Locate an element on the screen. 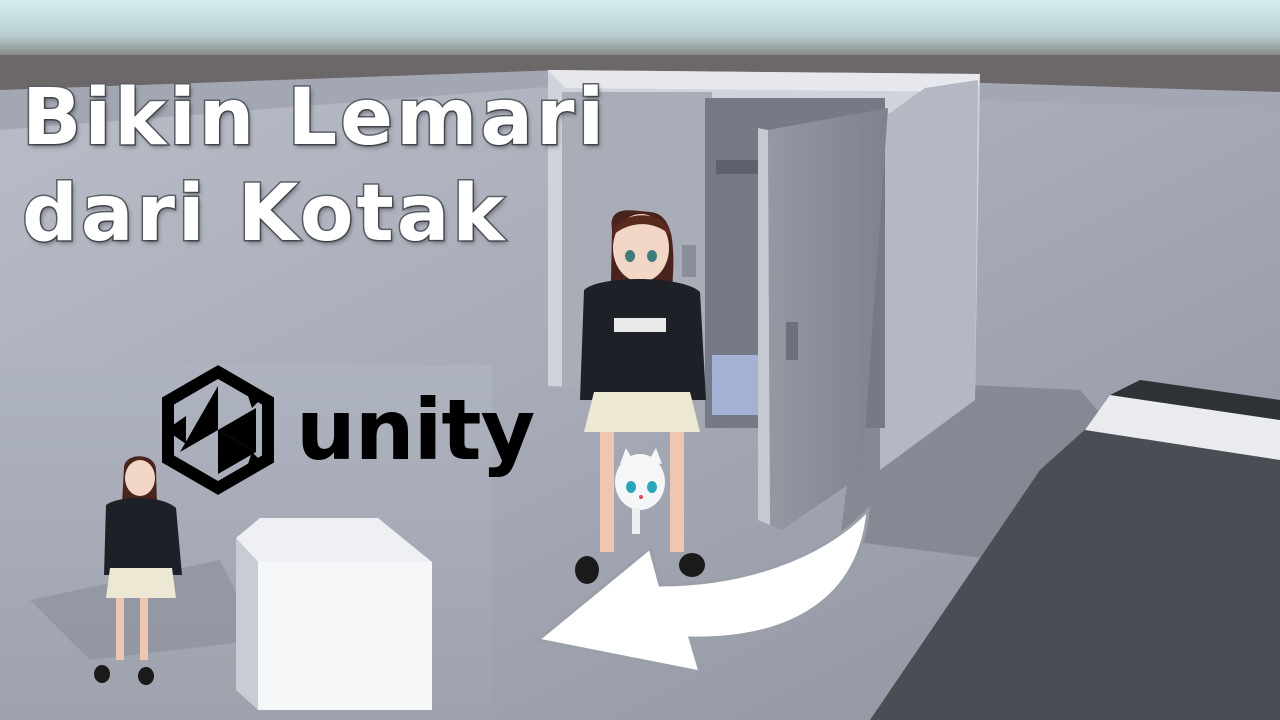 This screenshot has height=720, width=1280. title-line-1: Bikin Lemari is located at coordinates (314, 118).